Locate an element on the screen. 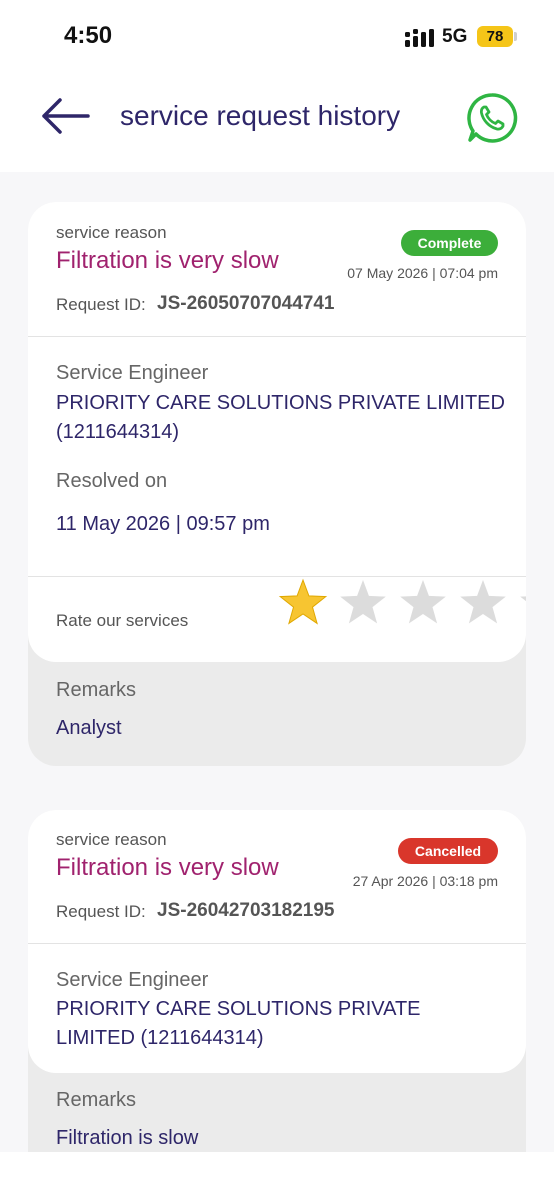 Image resolution: width=554 pixels, height=1200 pixels. arrow-left-icon is located at coordinates (65, 116).